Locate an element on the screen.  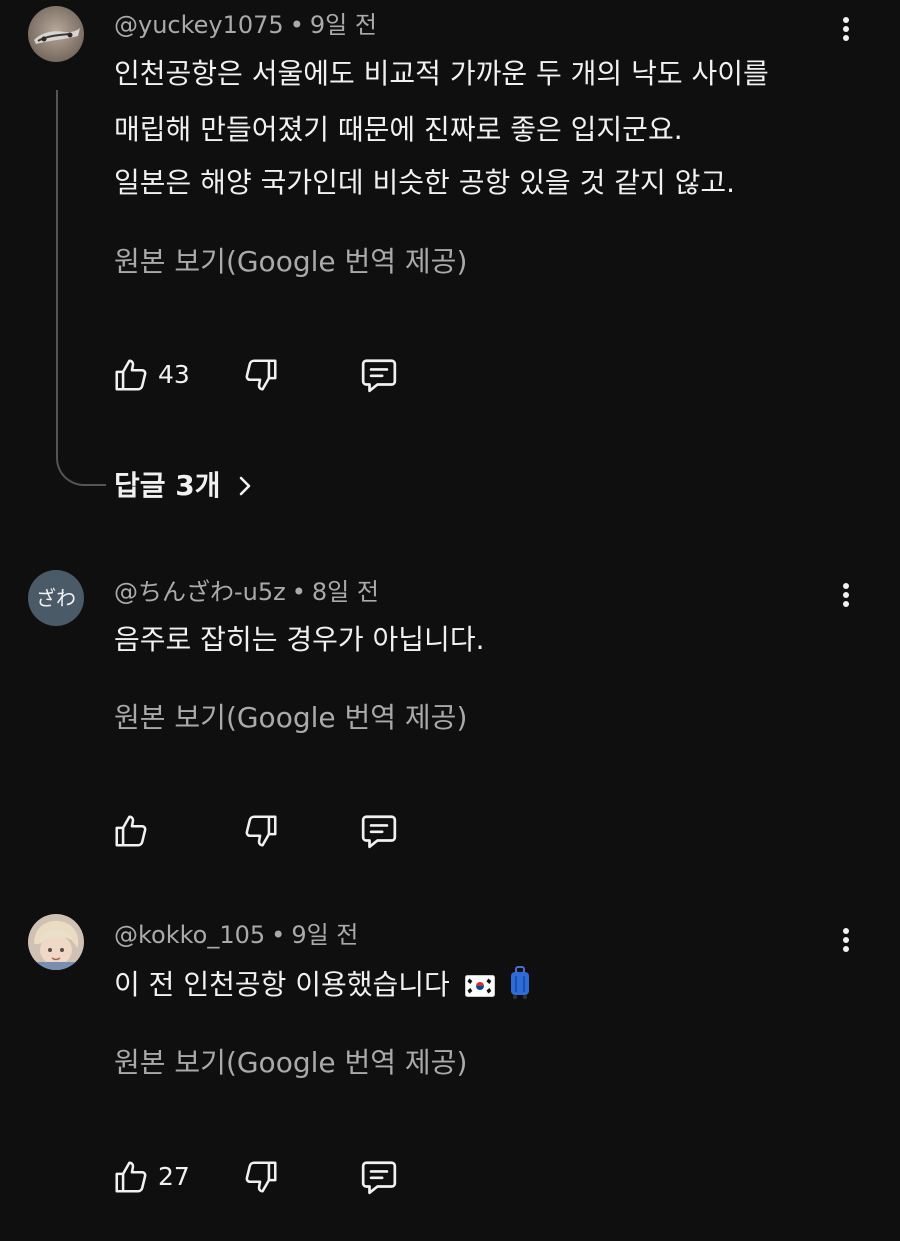
comment-text-line: 인천공항은 서울에도 비교적 가까운 두 개의 낙도 사이를 is located at coordinates (441, 73).